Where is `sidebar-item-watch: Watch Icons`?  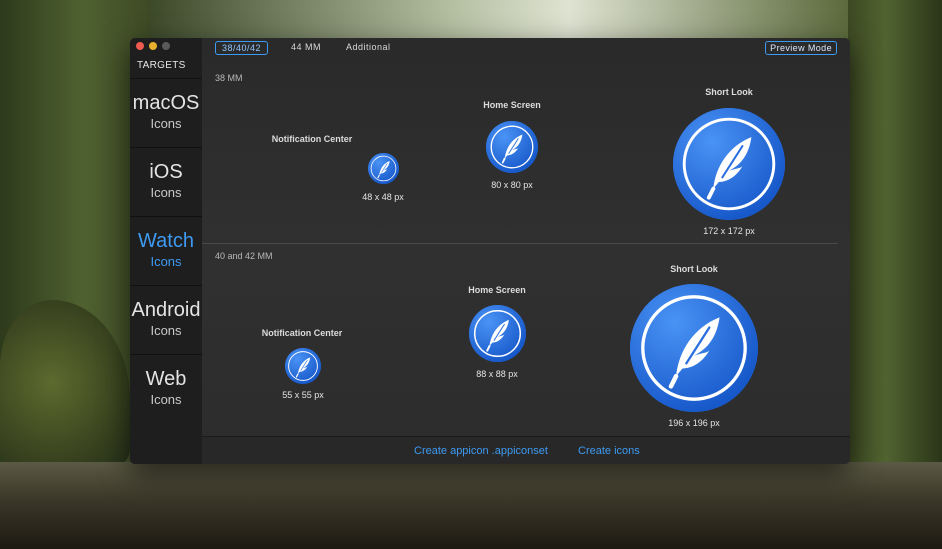 sidebar-item-watch: Watch Icons is located at coordinates (166, 251).